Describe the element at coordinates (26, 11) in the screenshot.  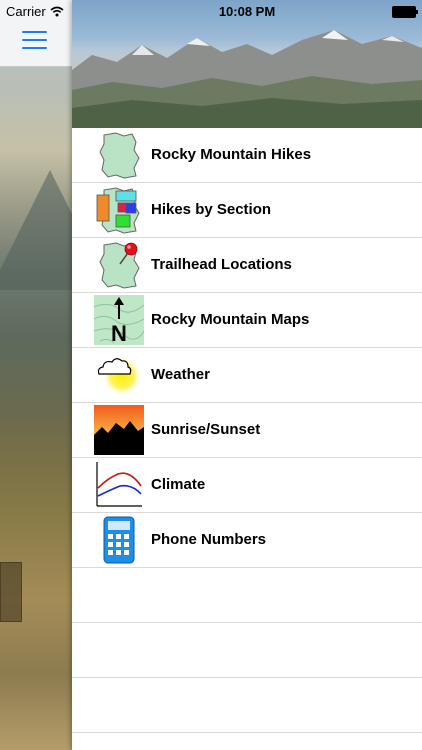
I see `carrier-label: Carrier` at that location.